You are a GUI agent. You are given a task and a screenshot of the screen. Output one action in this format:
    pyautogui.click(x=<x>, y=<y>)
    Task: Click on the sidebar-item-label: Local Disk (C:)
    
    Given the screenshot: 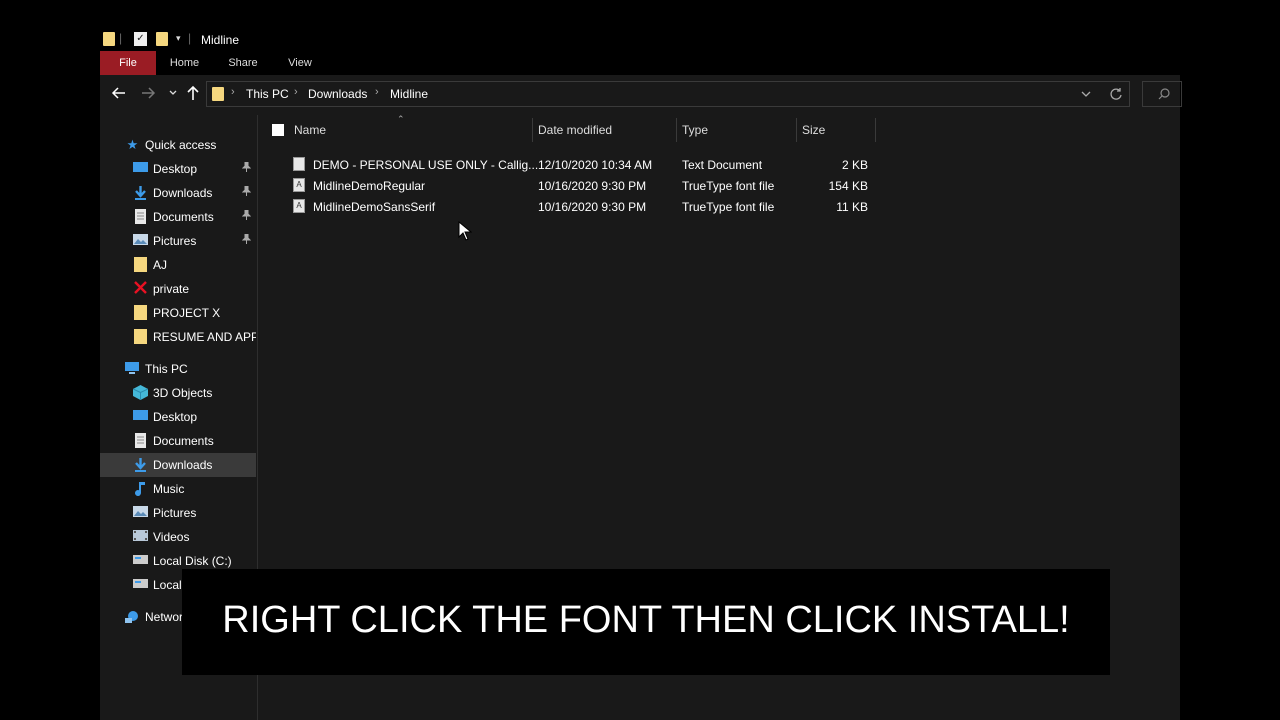 What is the action you would take?
    pyautogui.click(x=192, y=561)
    